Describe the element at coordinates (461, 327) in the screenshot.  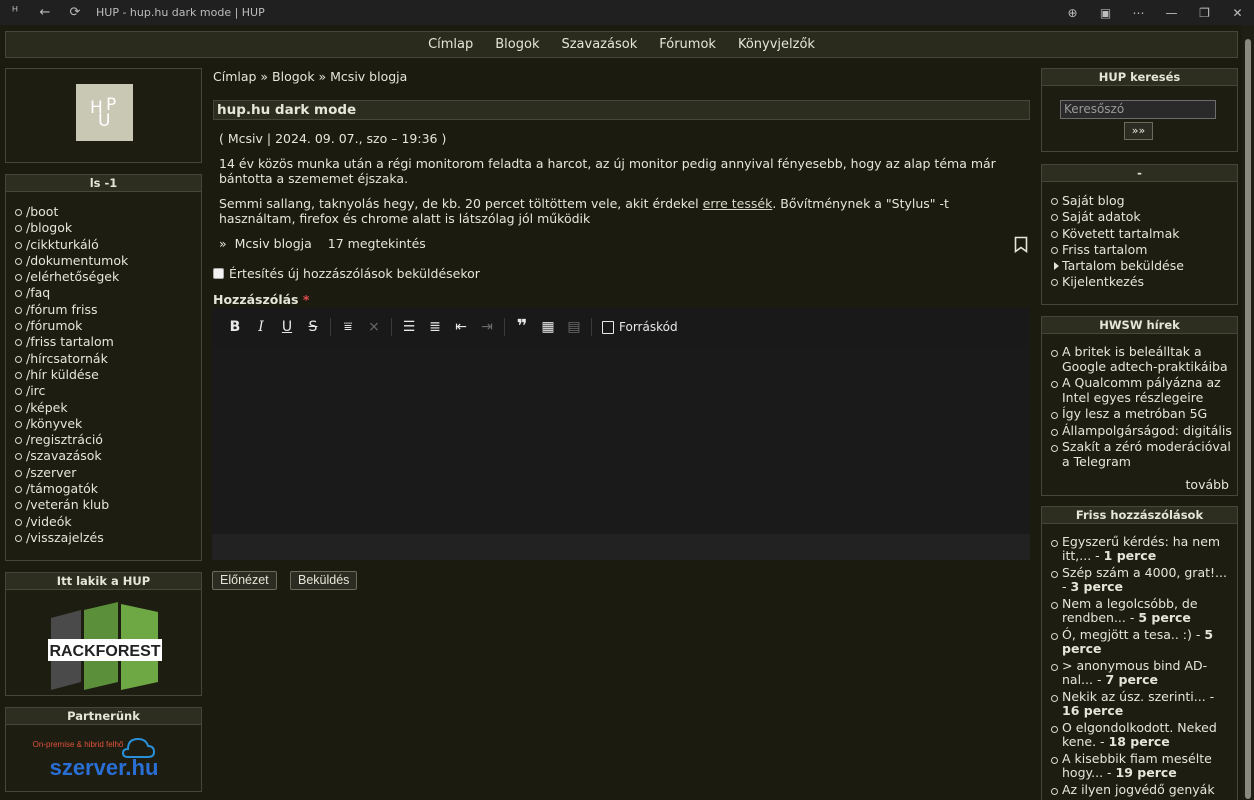
I see `outdent-icon: ⇤` at that location.